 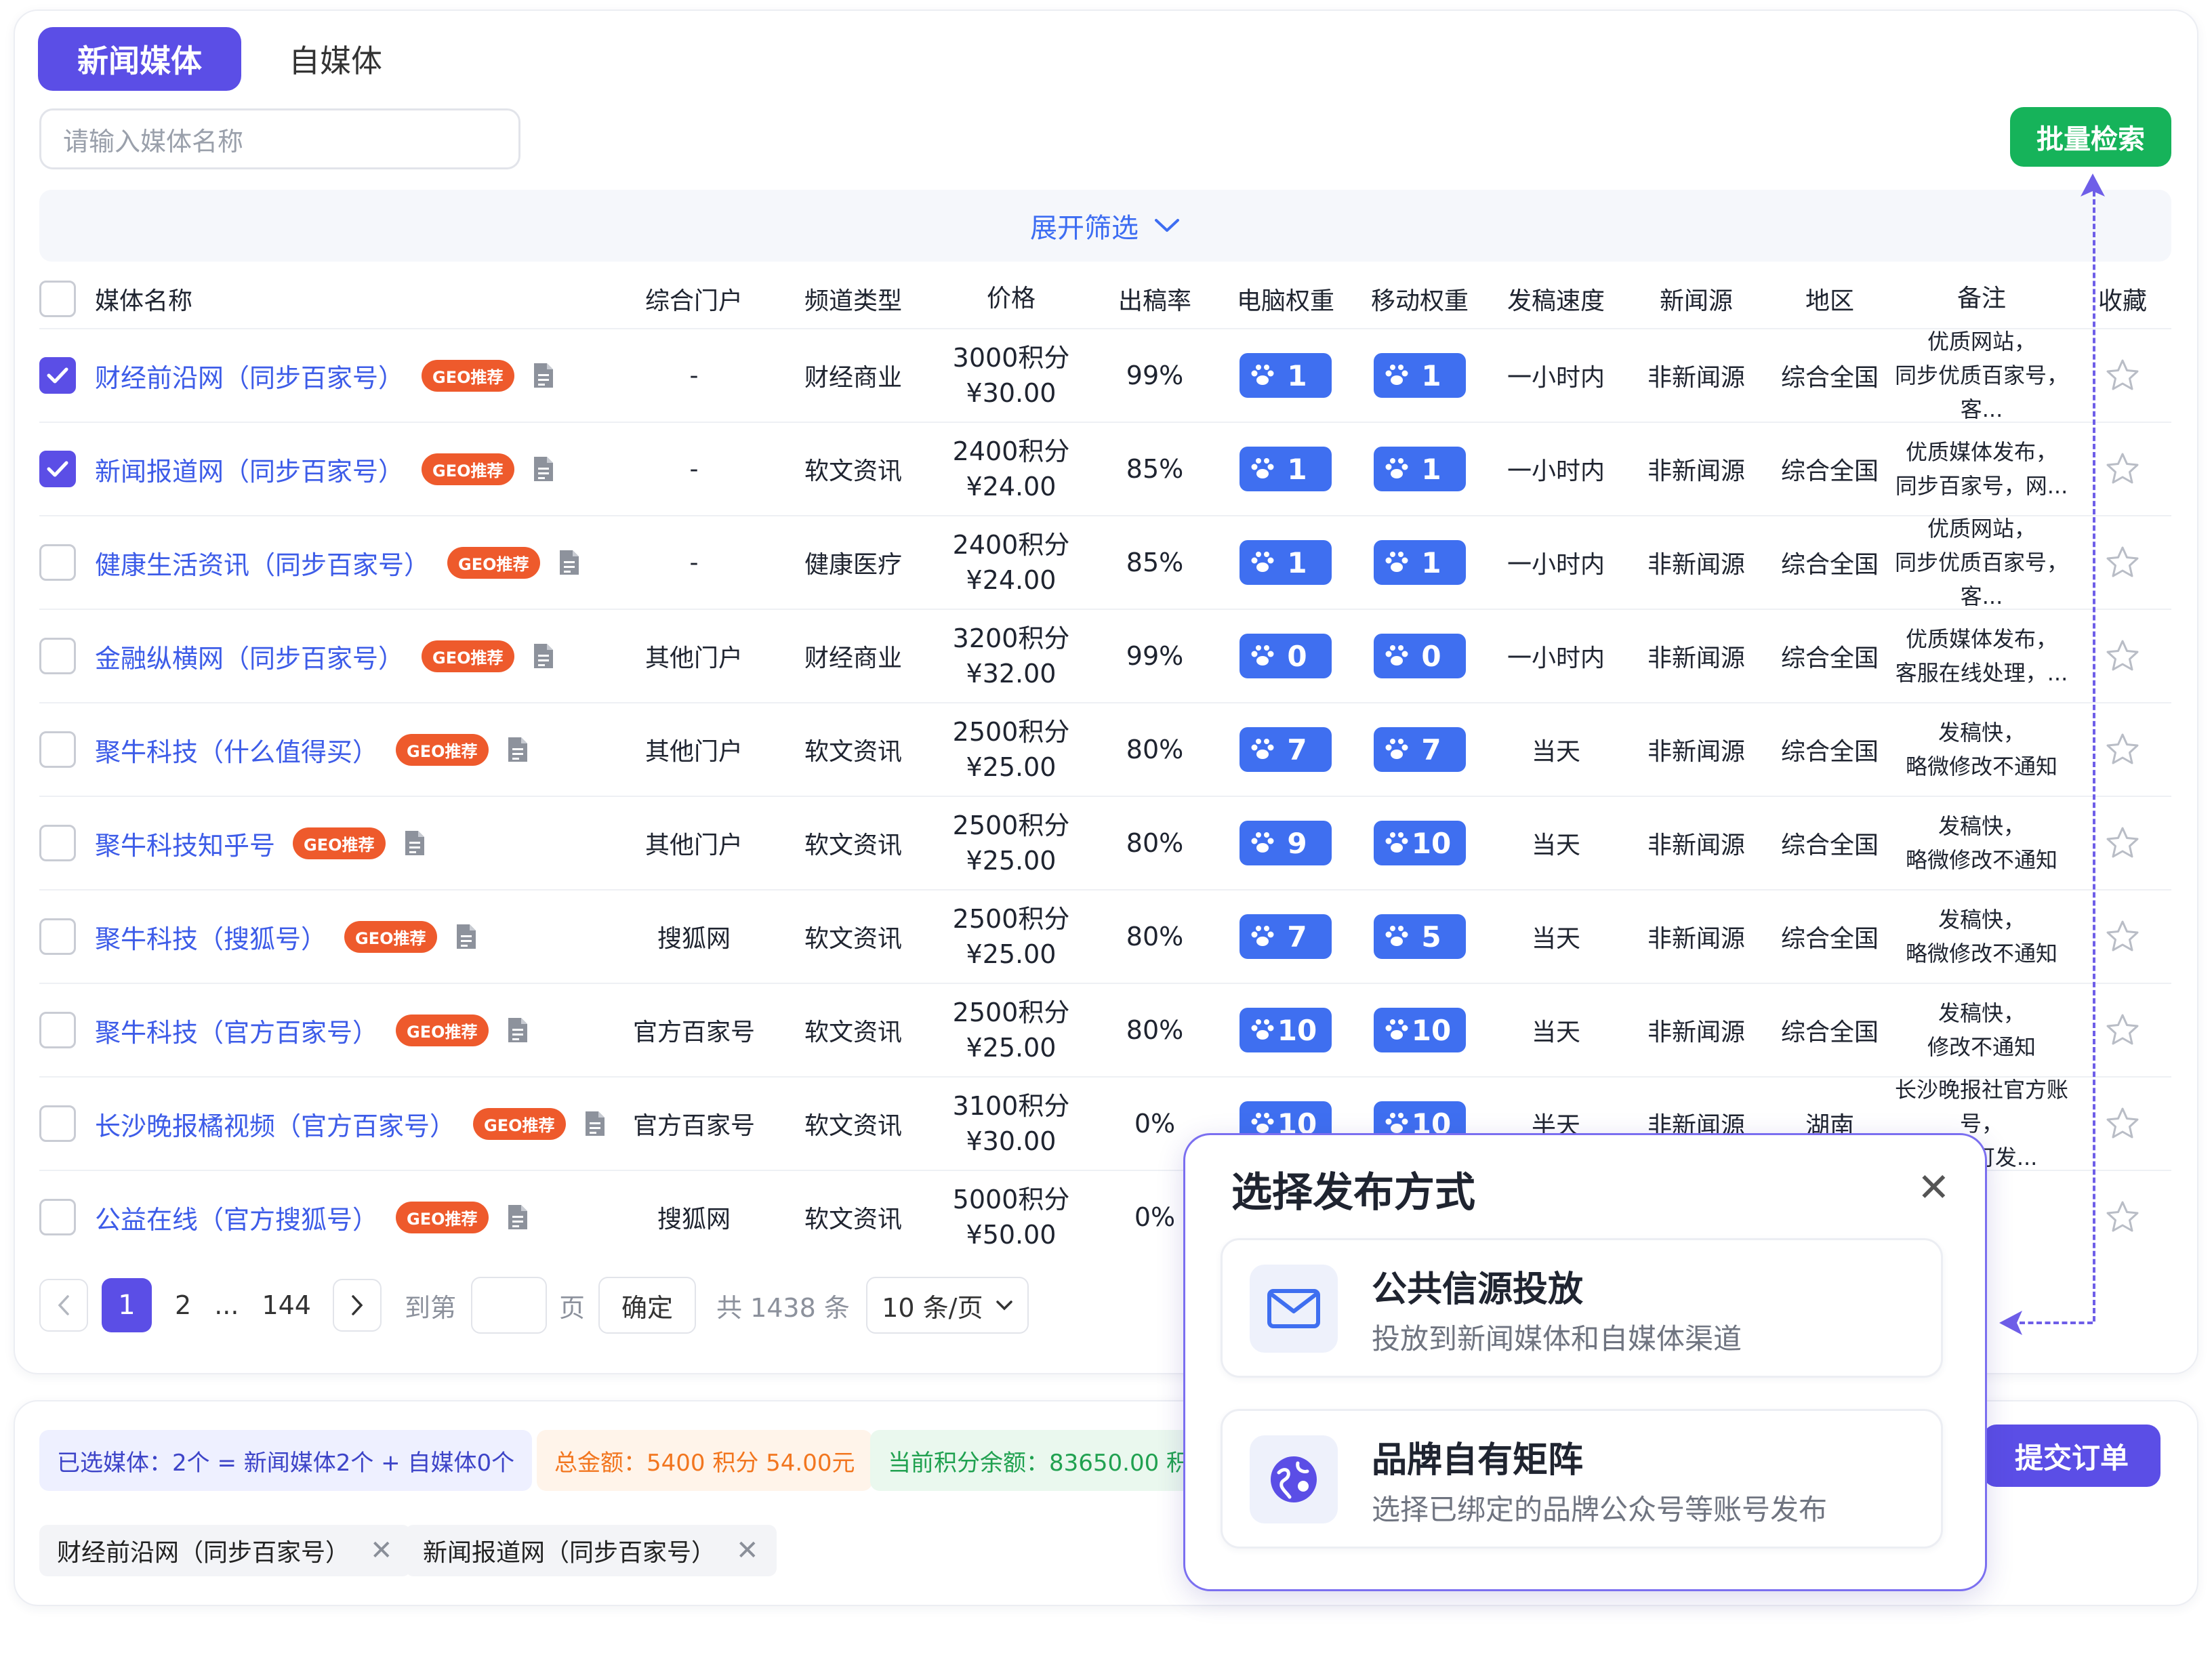 I want to click on media-name-link: 新闻报道网（同步百家号）, so click(x=249, y=470).